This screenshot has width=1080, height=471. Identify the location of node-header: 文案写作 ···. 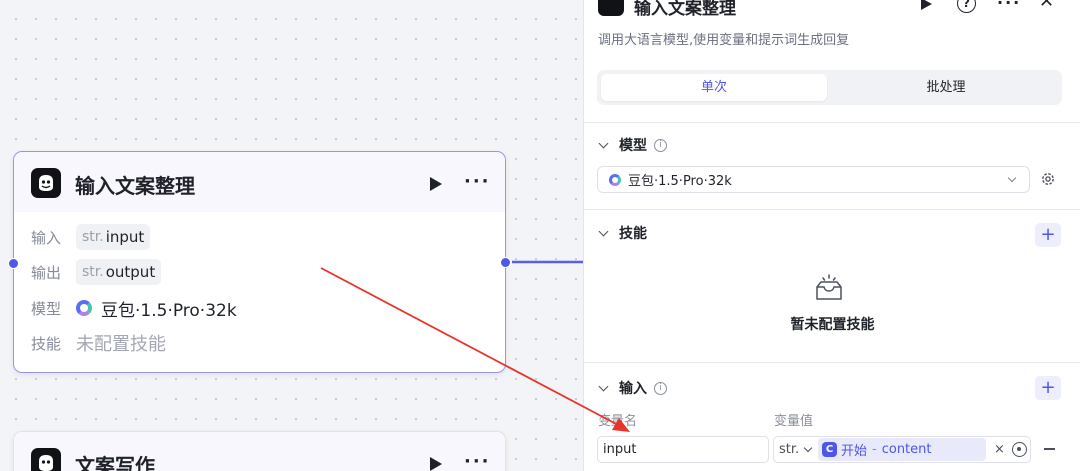
(259, 451).